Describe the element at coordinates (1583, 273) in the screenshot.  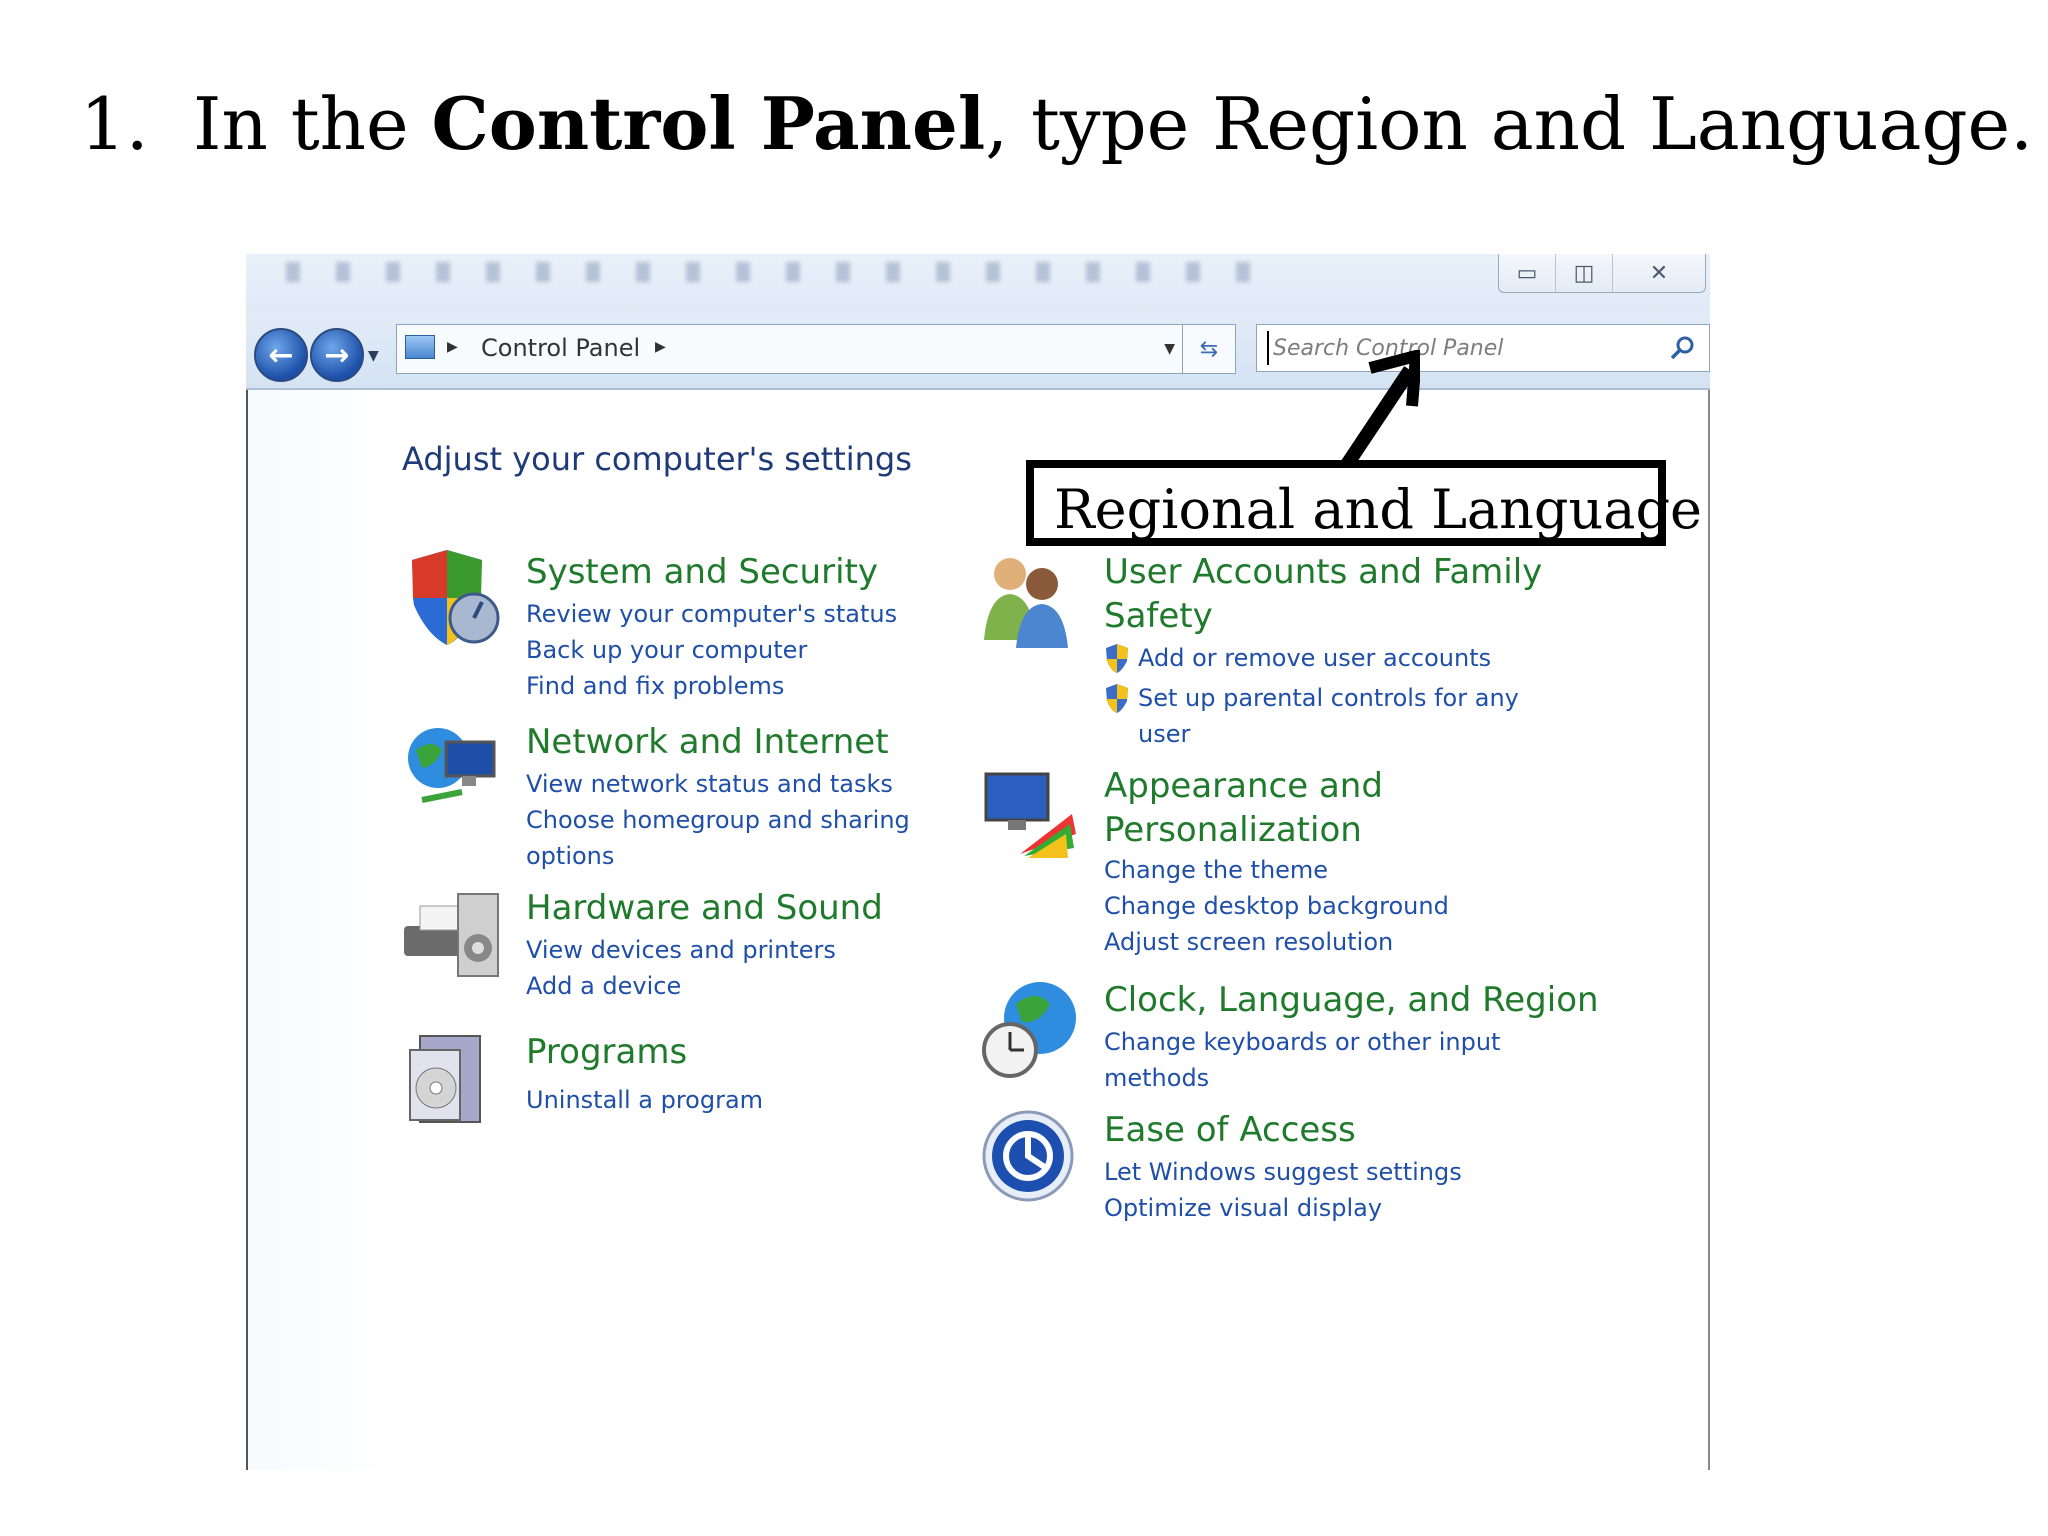
I see `maximize-button: ◫` at that location.